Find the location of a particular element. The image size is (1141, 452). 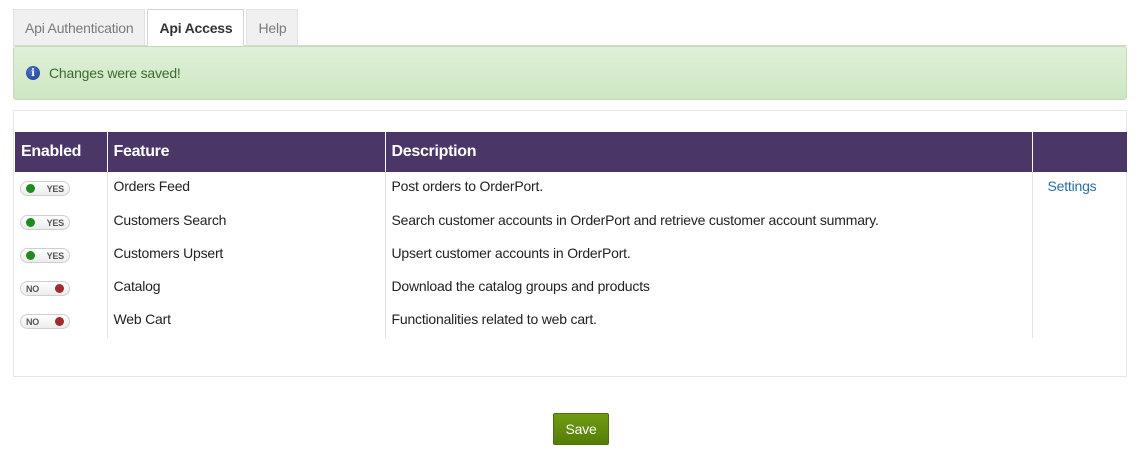

header-enabled: Enabled is located at coordinates (61, 152).